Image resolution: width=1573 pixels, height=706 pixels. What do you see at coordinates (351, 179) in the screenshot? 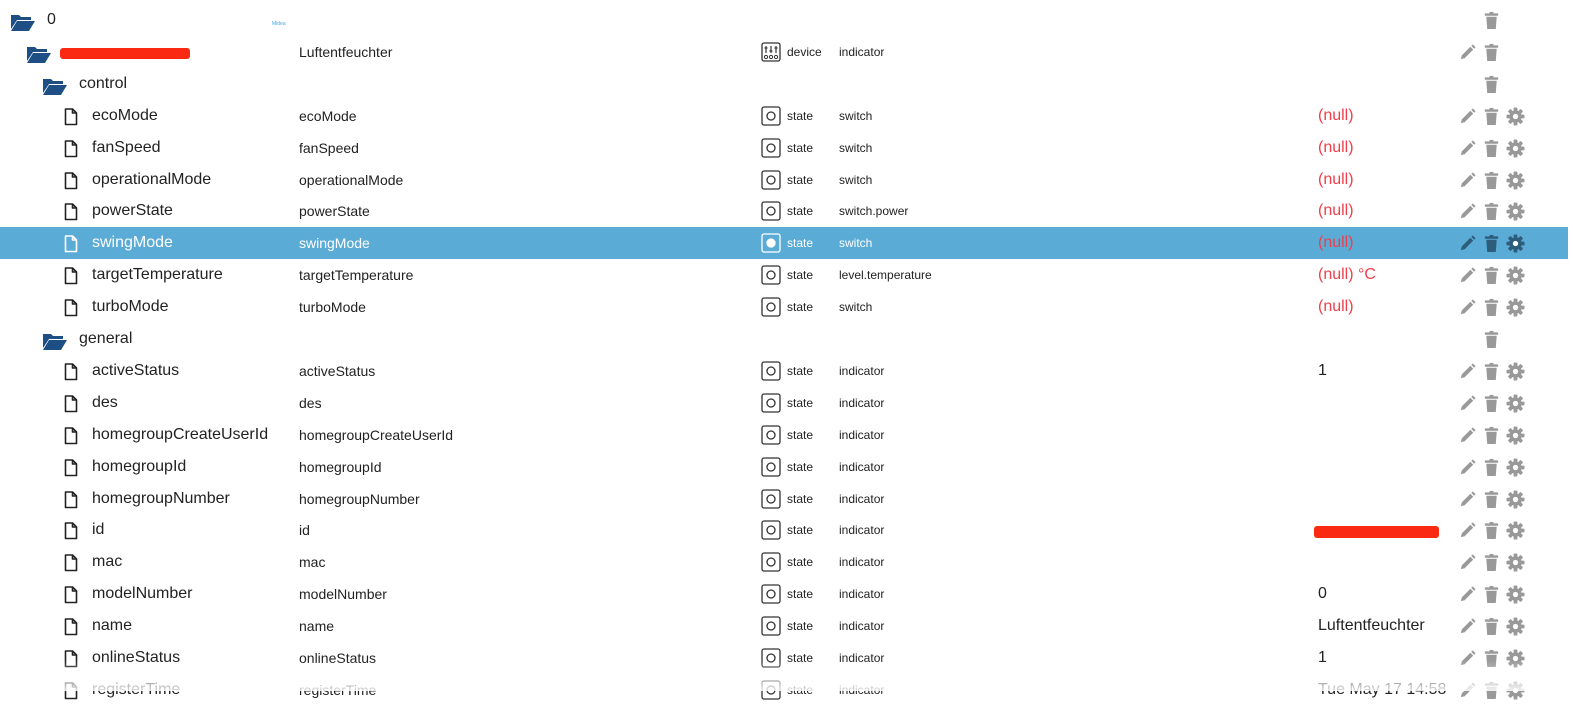
I see `row-common-name: operationalMode` at bounding box center [351, 179].